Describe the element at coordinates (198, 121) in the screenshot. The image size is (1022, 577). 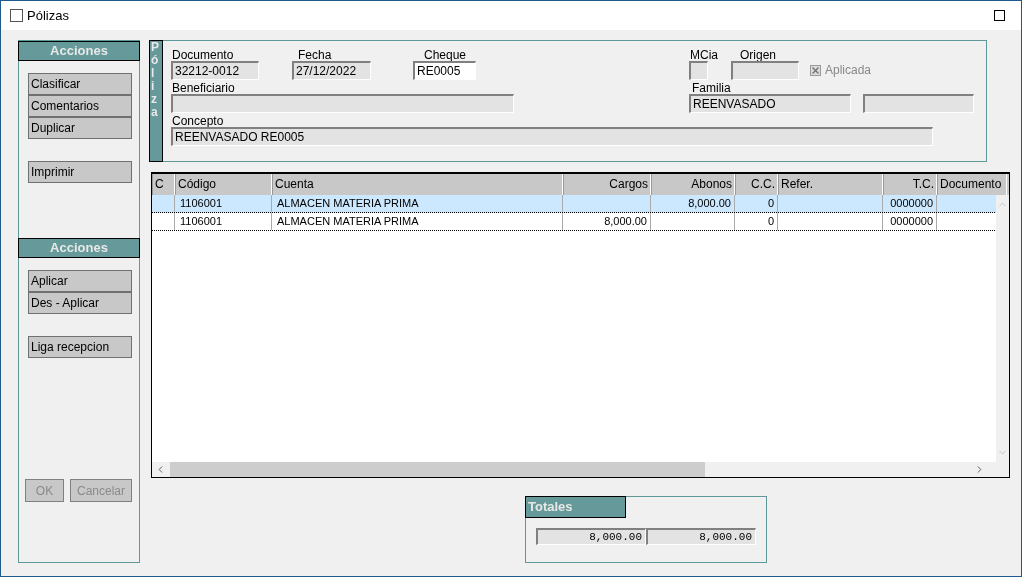
I see `field-label: Concepto` at that location.